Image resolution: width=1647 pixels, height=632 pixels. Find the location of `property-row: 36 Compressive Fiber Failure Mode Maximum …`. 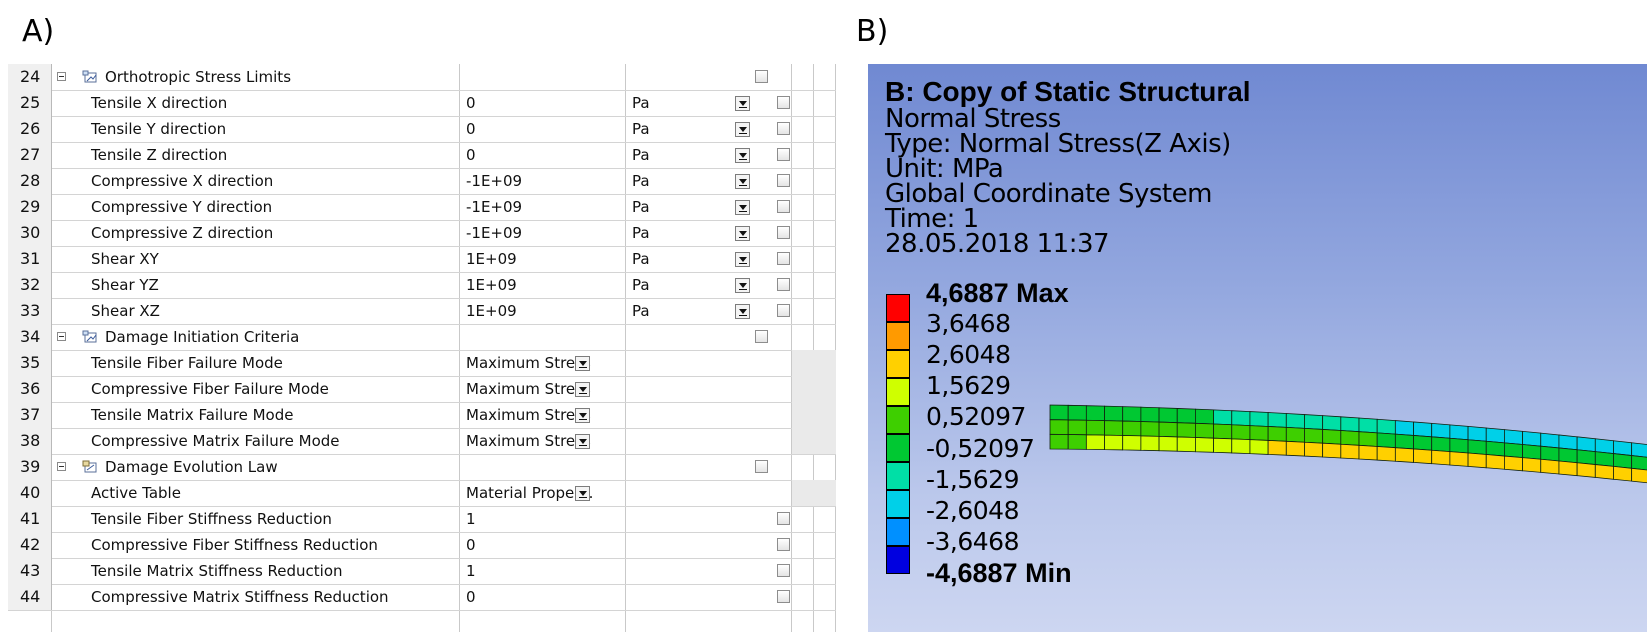

property-row: 36 Compressive Fiber Failure Mode Maximum … is located at coordinates (422, 389).